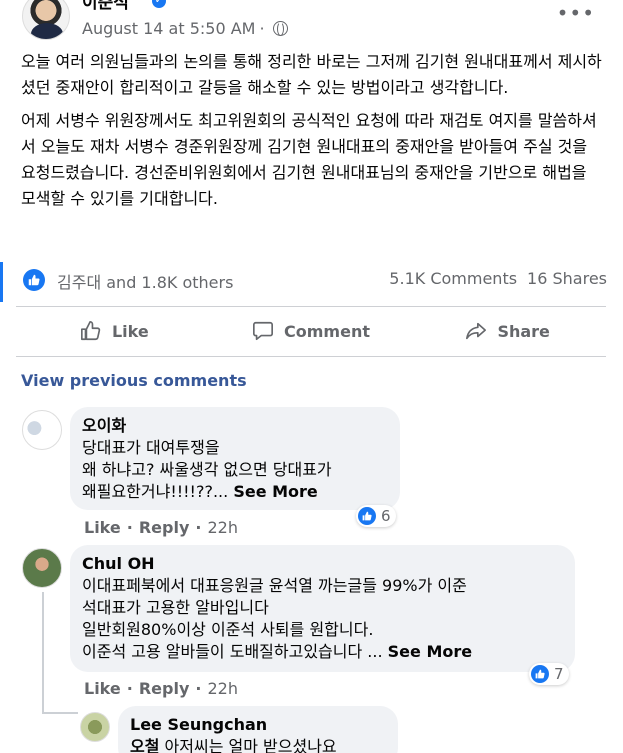  Describe the element at coordinates (311, 22) in the screenshot. I see `post-header: 이준석 ✓ August 14 at 5:50 AM · •••` at that location.